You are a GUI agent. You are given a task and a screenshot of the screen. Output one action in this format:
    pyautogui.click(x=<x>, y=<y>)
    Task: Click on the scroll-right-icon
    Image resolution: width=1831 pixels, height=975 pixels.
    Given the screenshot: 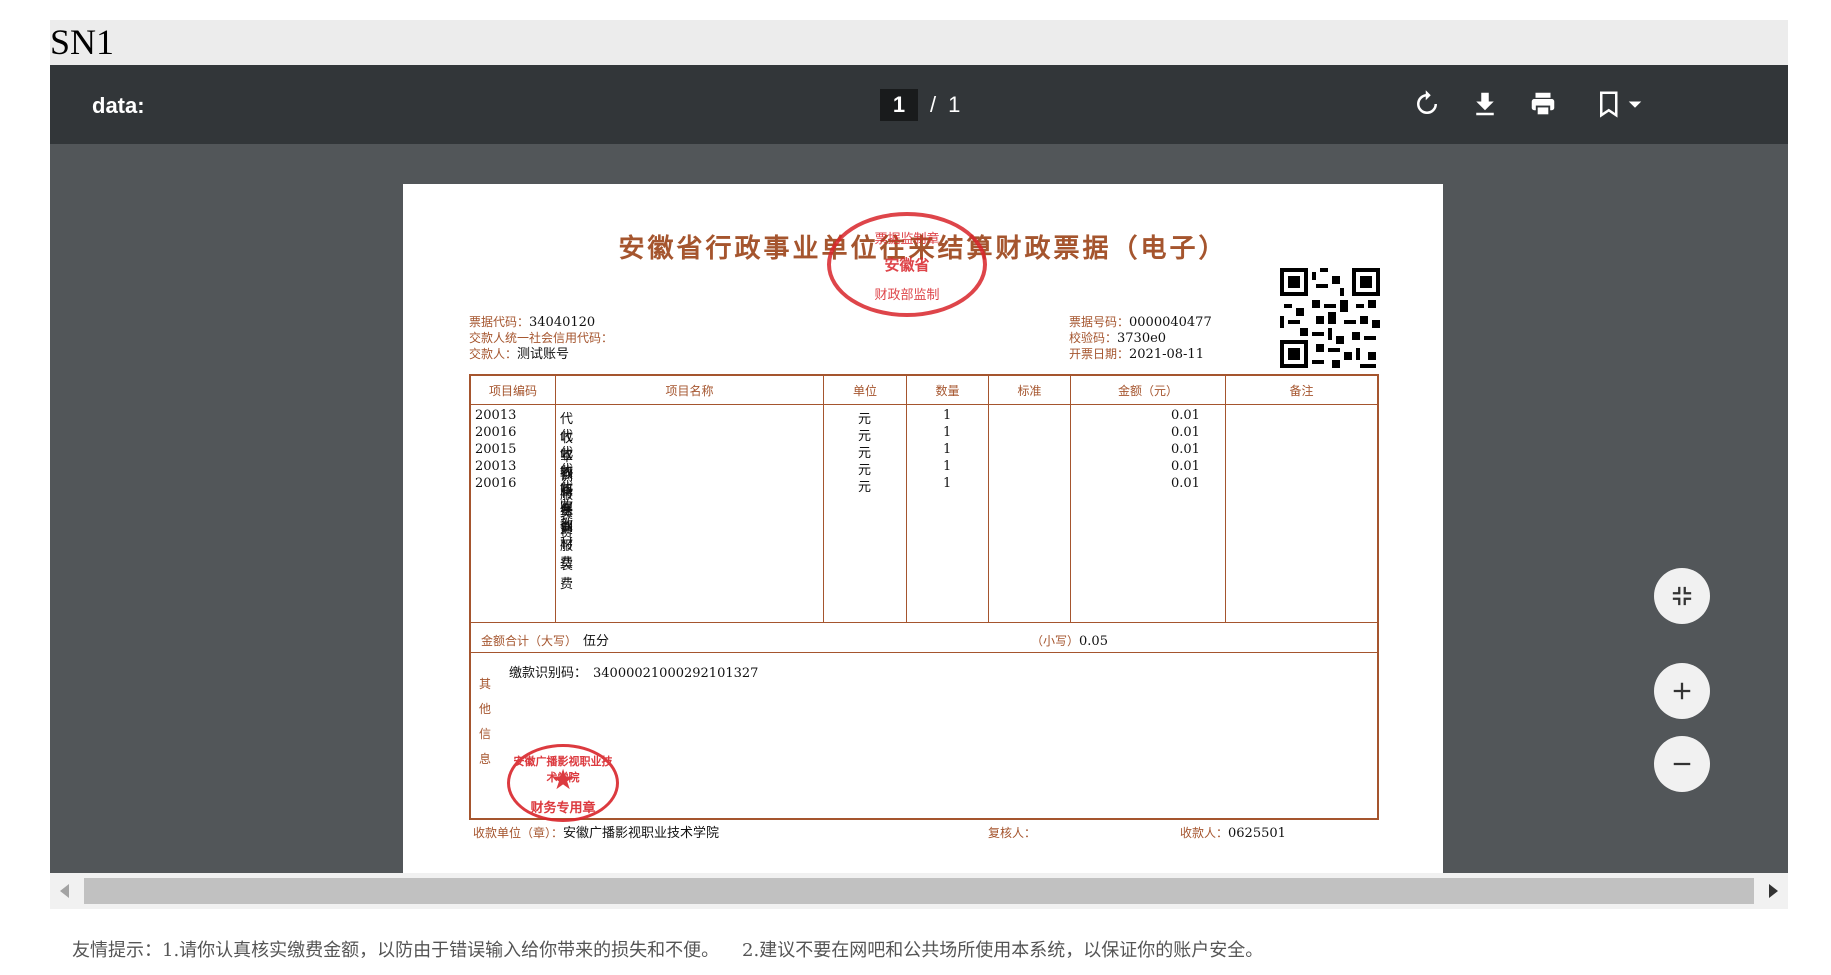 What is the action you would take?
    pyautogui.click(x=1773, y=891)
    